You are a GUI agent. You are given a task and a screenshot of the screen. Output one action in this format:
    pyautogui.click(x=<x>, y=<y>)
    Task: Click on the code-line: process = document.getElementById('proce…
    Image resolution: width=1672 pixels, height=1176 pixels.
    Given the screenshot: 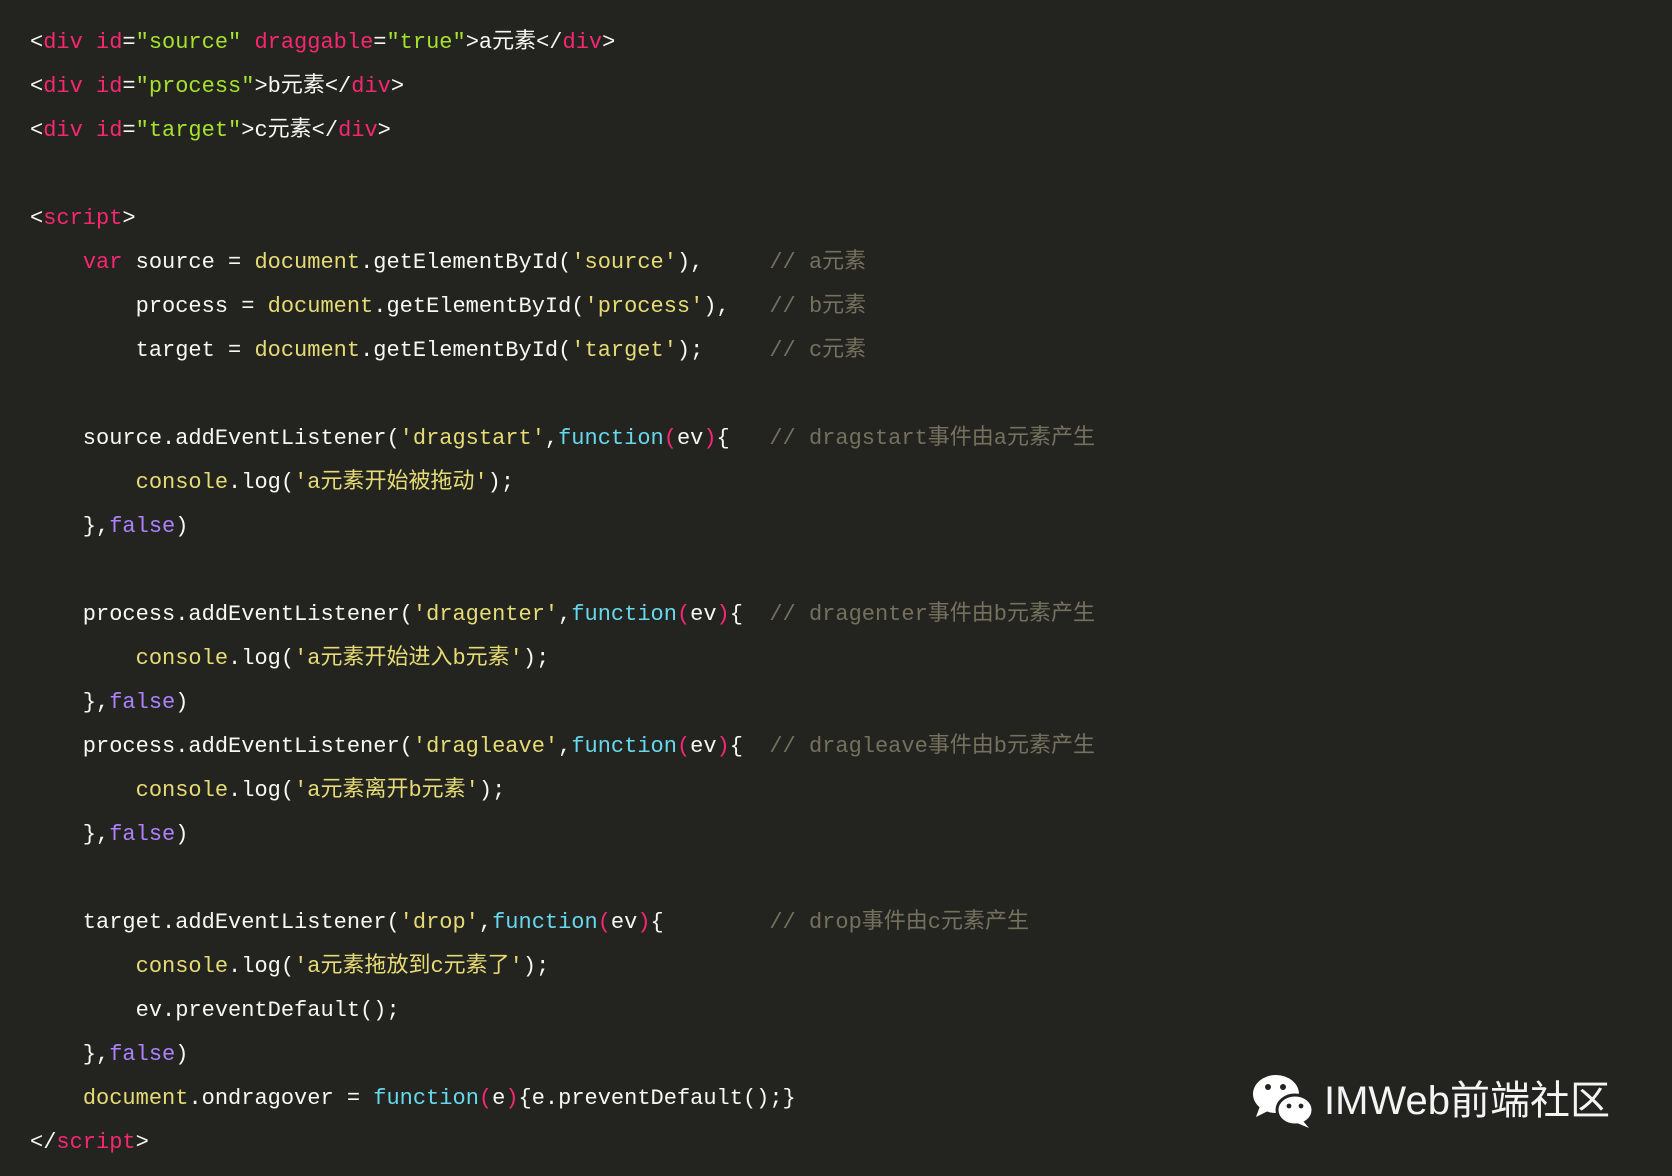 What is the action you would take?
    pyautogui.click(x=562, y=307)
    